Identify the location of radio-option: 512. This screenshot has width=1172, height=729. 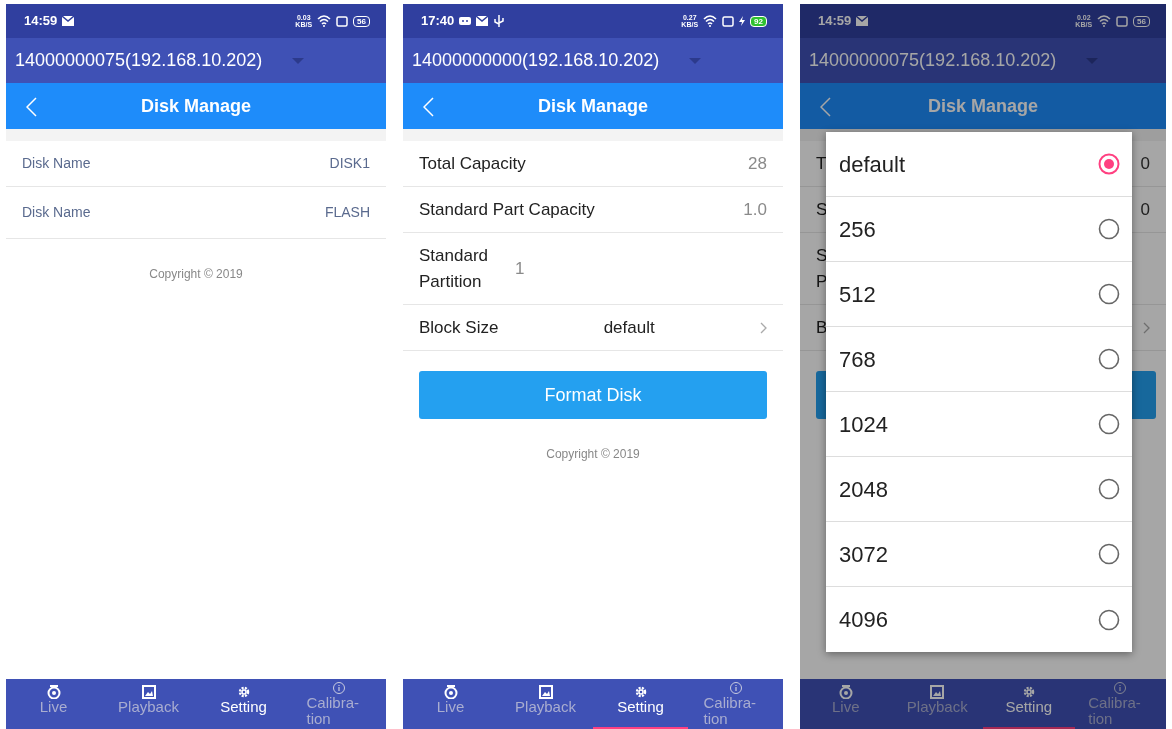
(979, 294).